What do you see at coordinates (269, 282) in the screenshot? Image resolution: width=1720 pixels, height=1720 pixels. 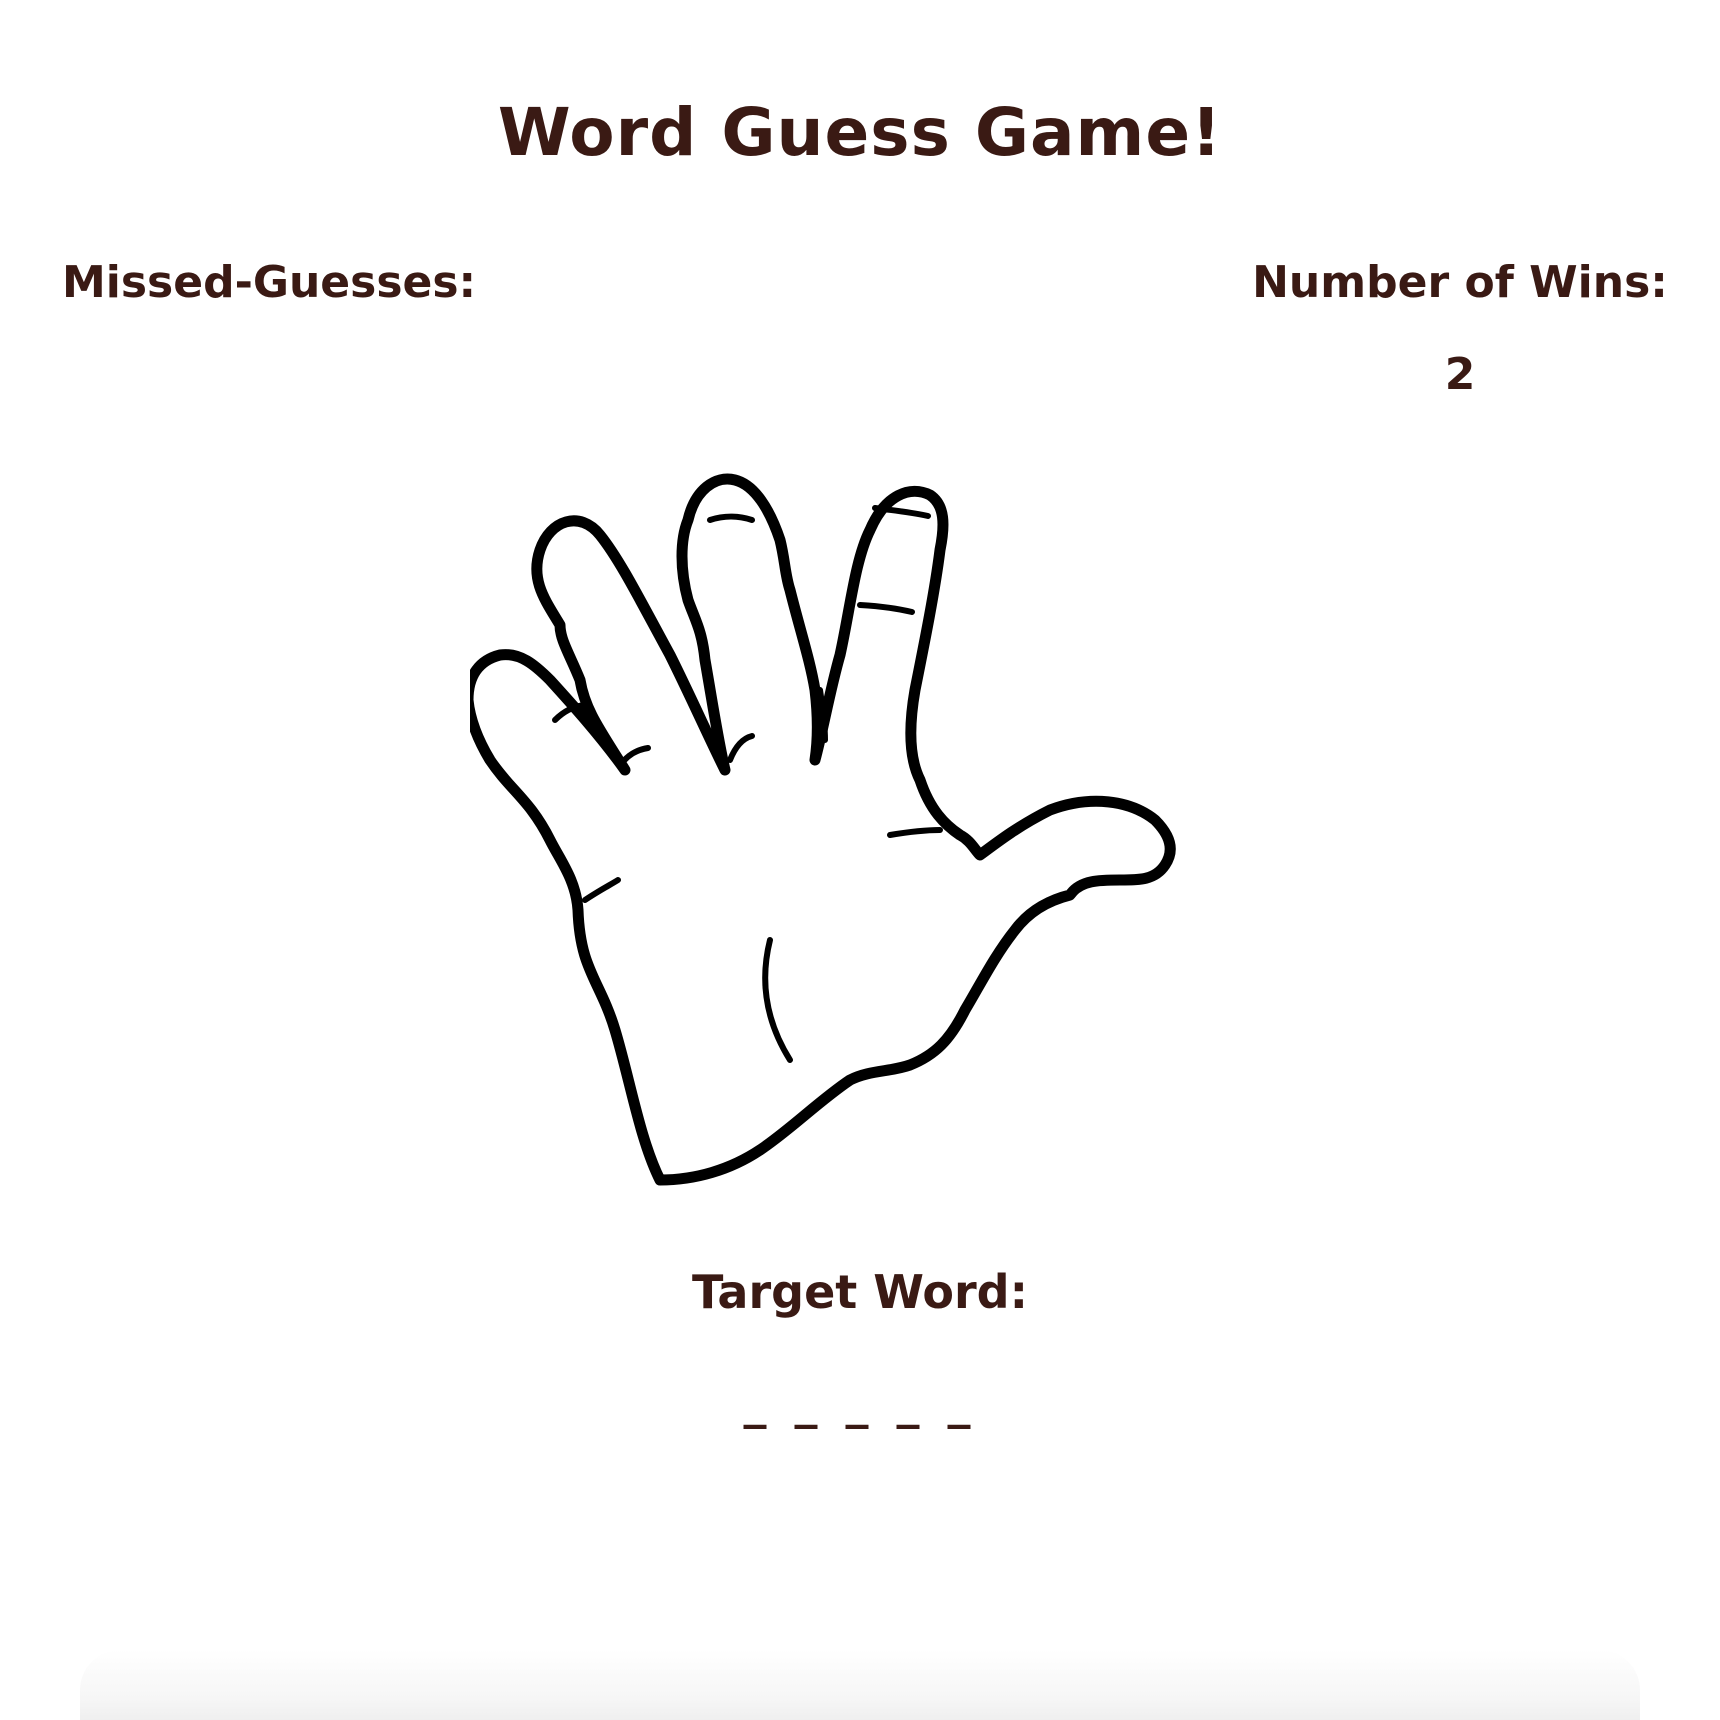 I see `missed-guesses-label: Missed-Guesses:` at bounding box center [269, 282].